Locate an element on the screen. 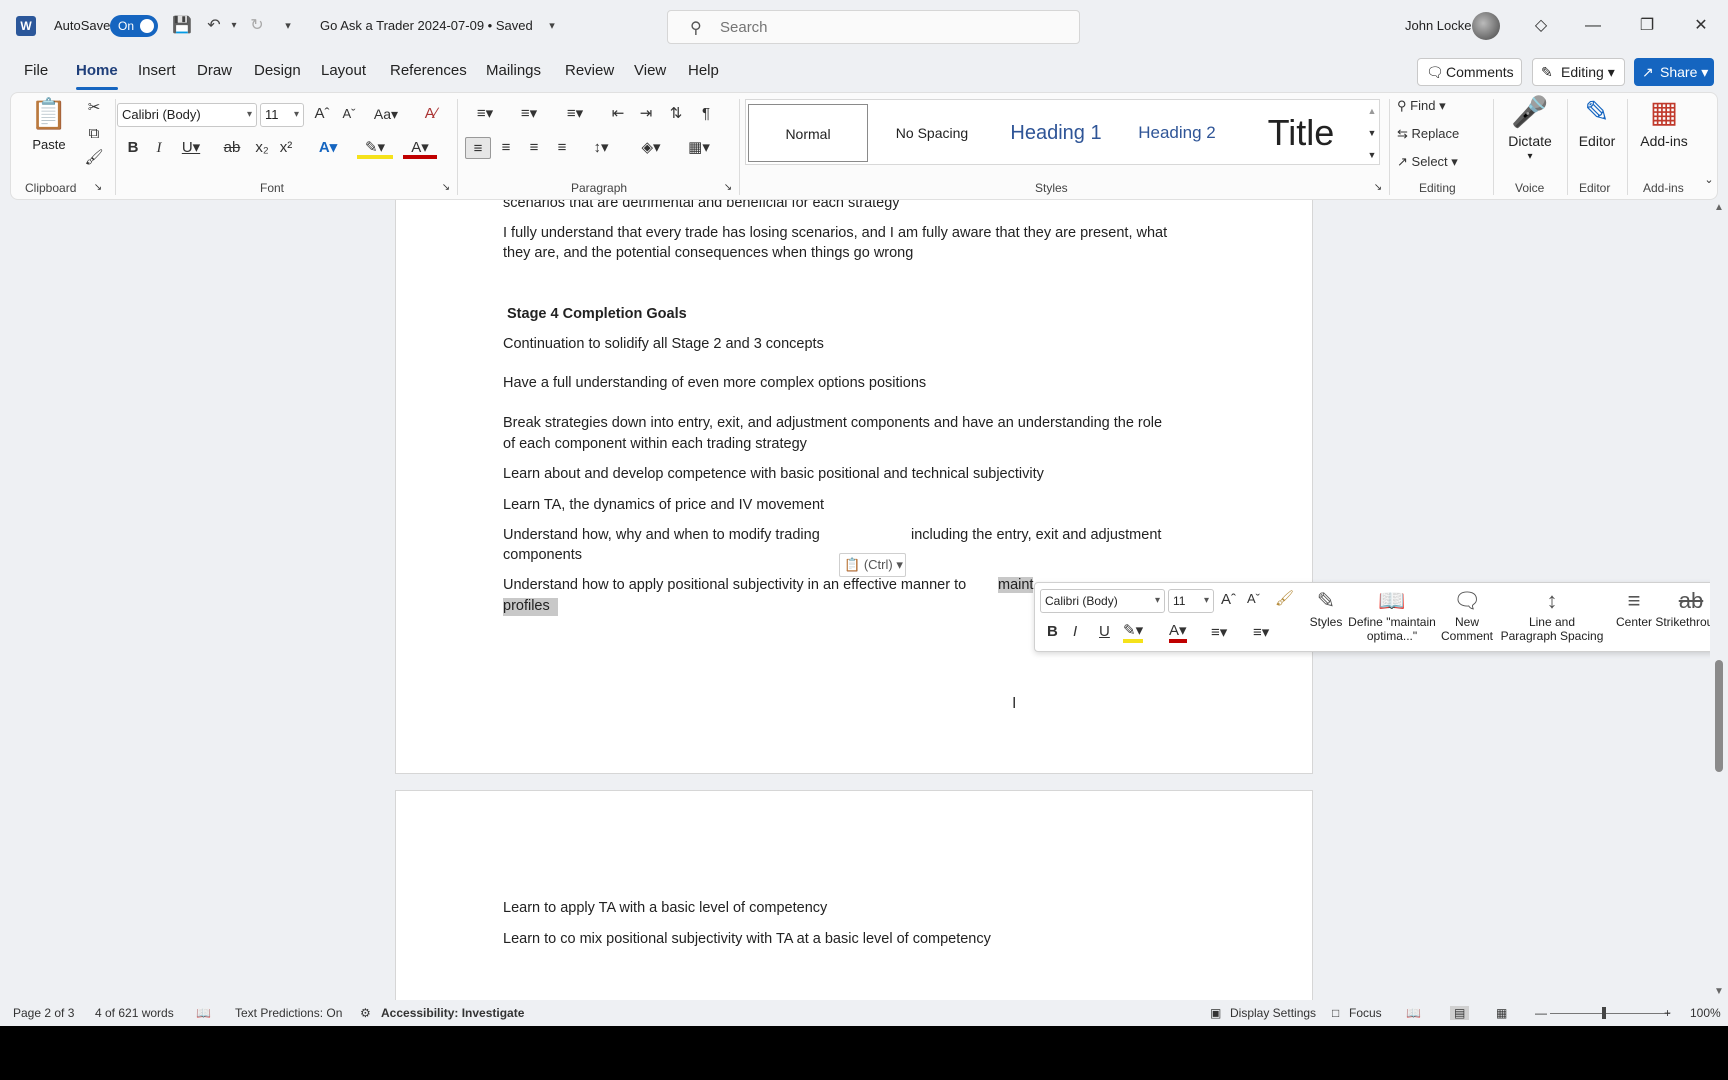 The image size is (1728, 1080). copy-icon: ⧉ is located at coordinates (94, 134).